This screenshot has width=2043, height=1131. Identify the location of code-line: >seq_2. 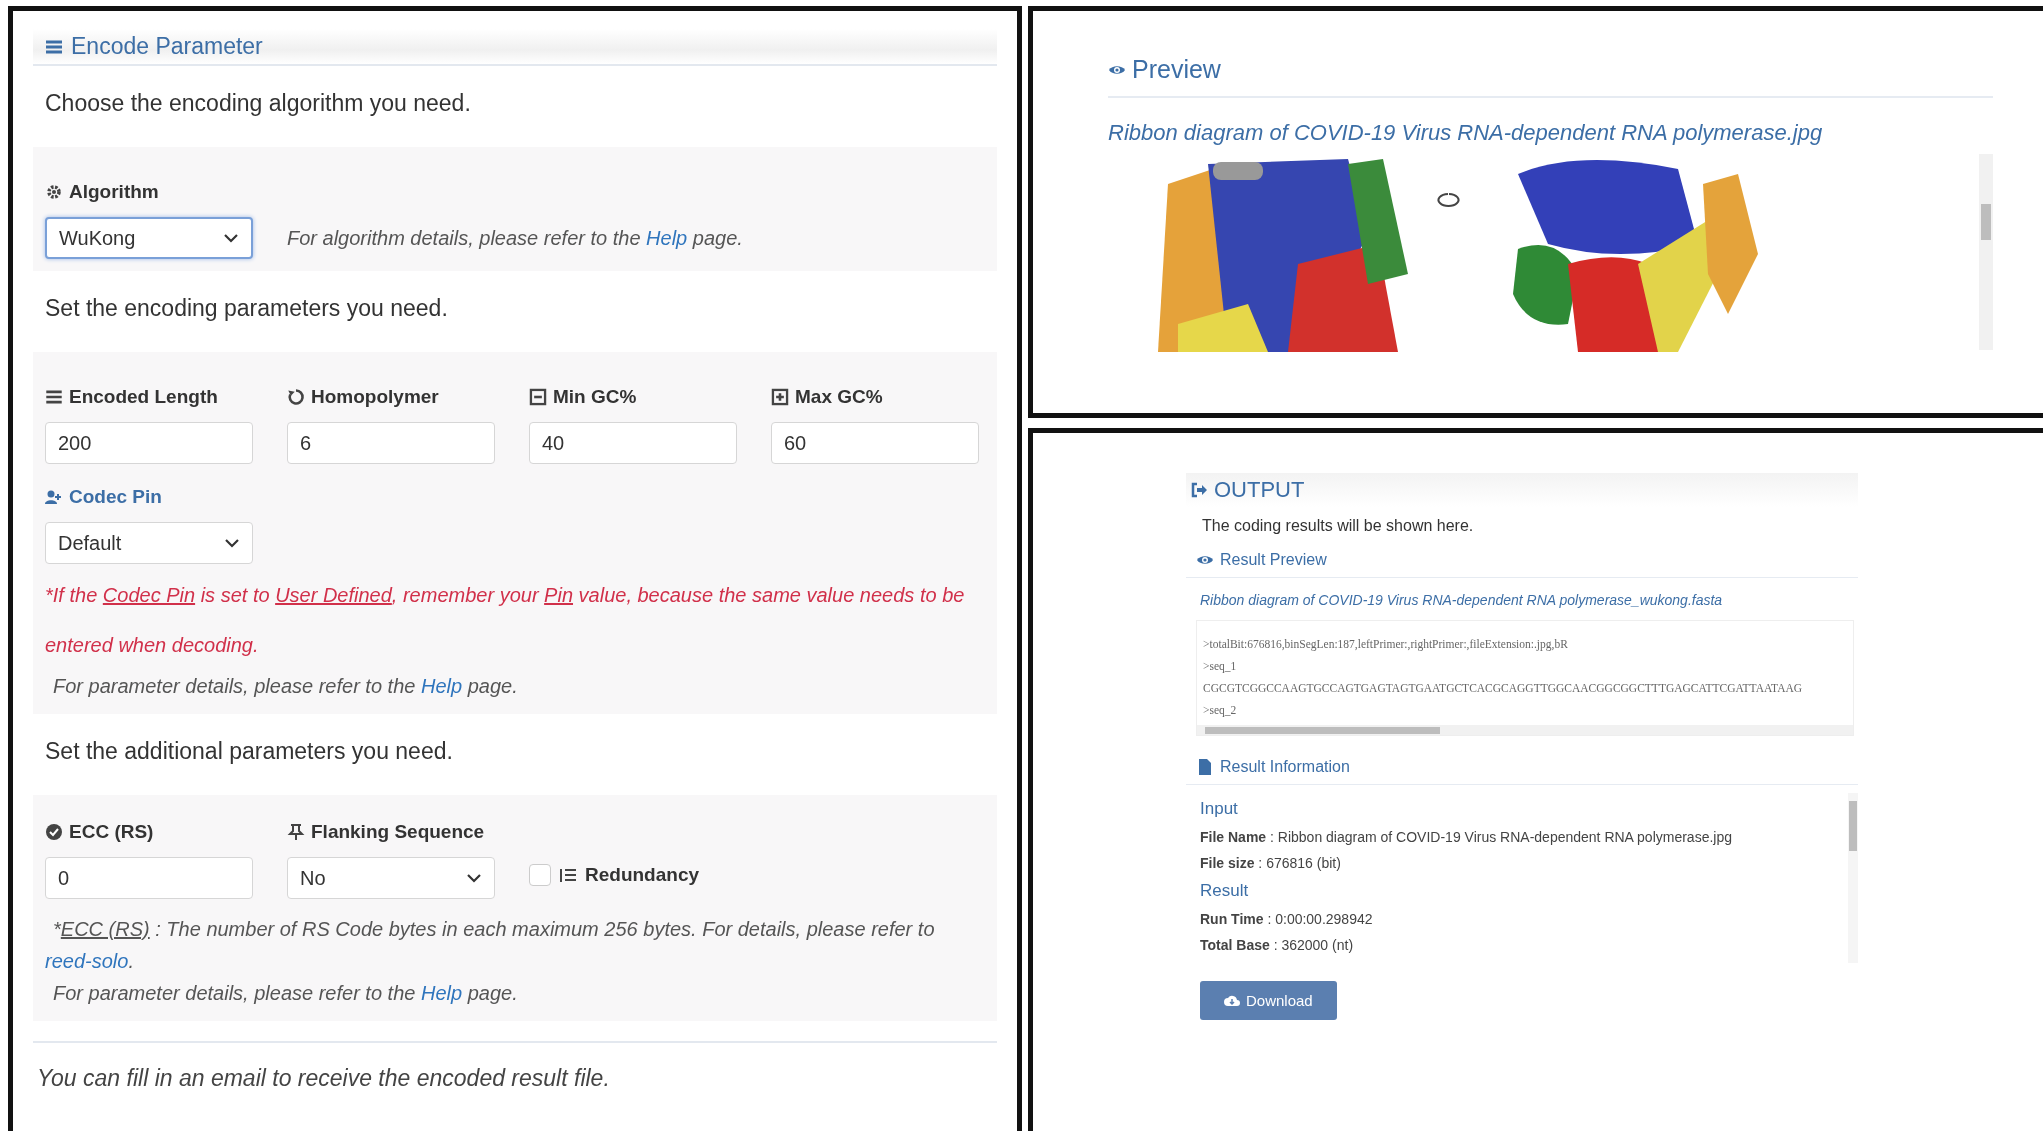
(1220, 711).